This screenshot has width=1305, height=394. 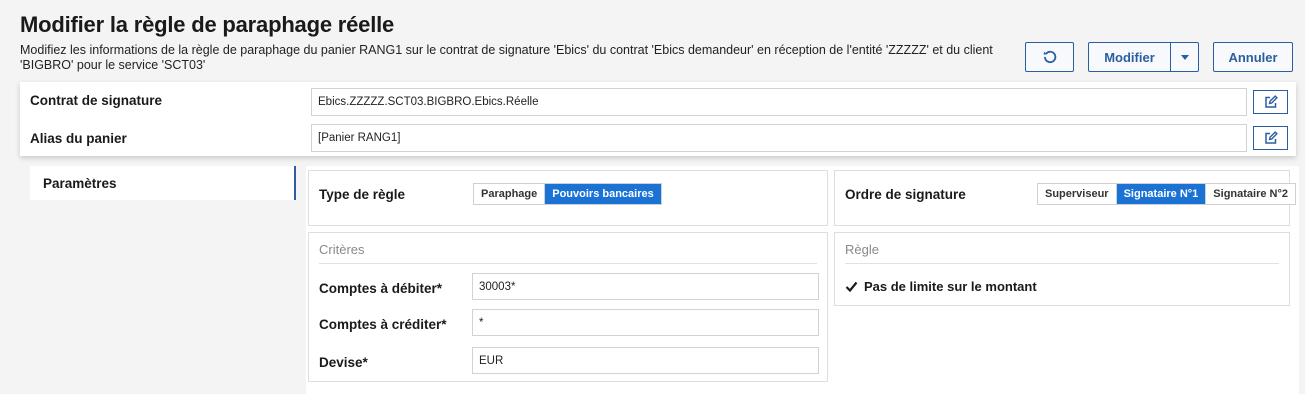 I want to click on contract-label: Contrat de signature, so click(x=96, y=100).